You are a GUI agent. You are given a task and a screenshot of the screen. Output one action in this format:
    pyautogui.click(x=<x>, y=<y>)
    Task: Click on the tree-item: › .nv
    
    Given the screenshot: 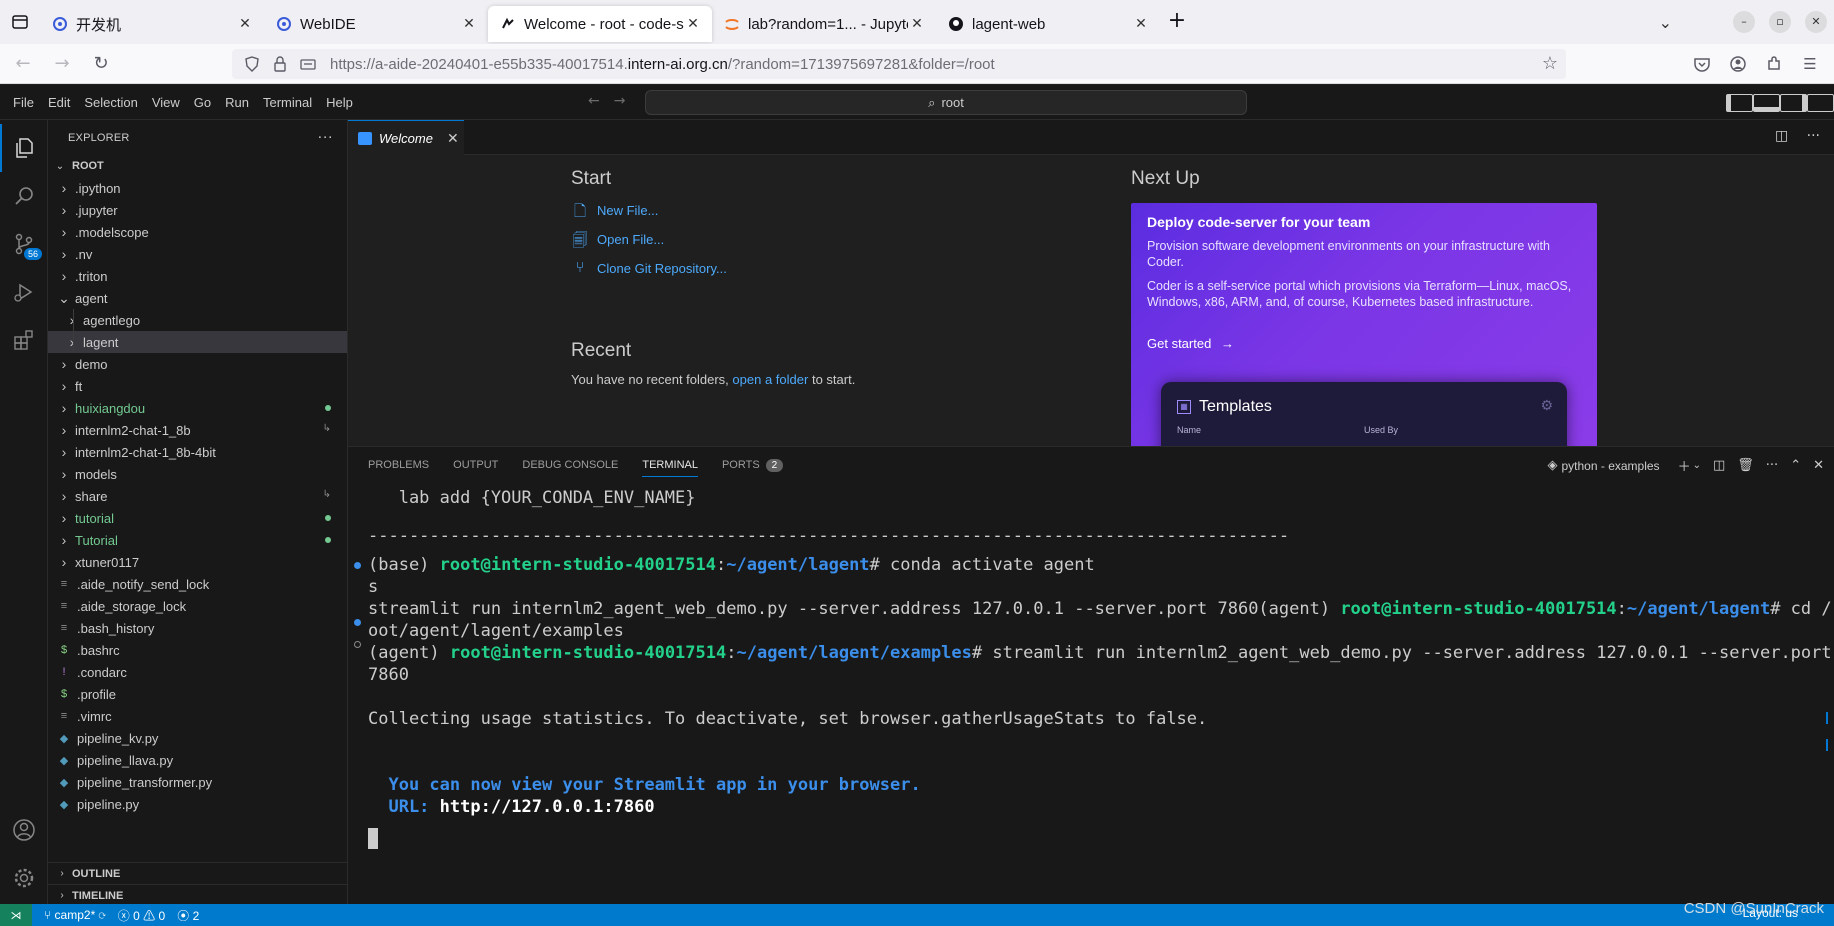 What is the action you would take?
    pyautogui.click(x=197, y=254)
    